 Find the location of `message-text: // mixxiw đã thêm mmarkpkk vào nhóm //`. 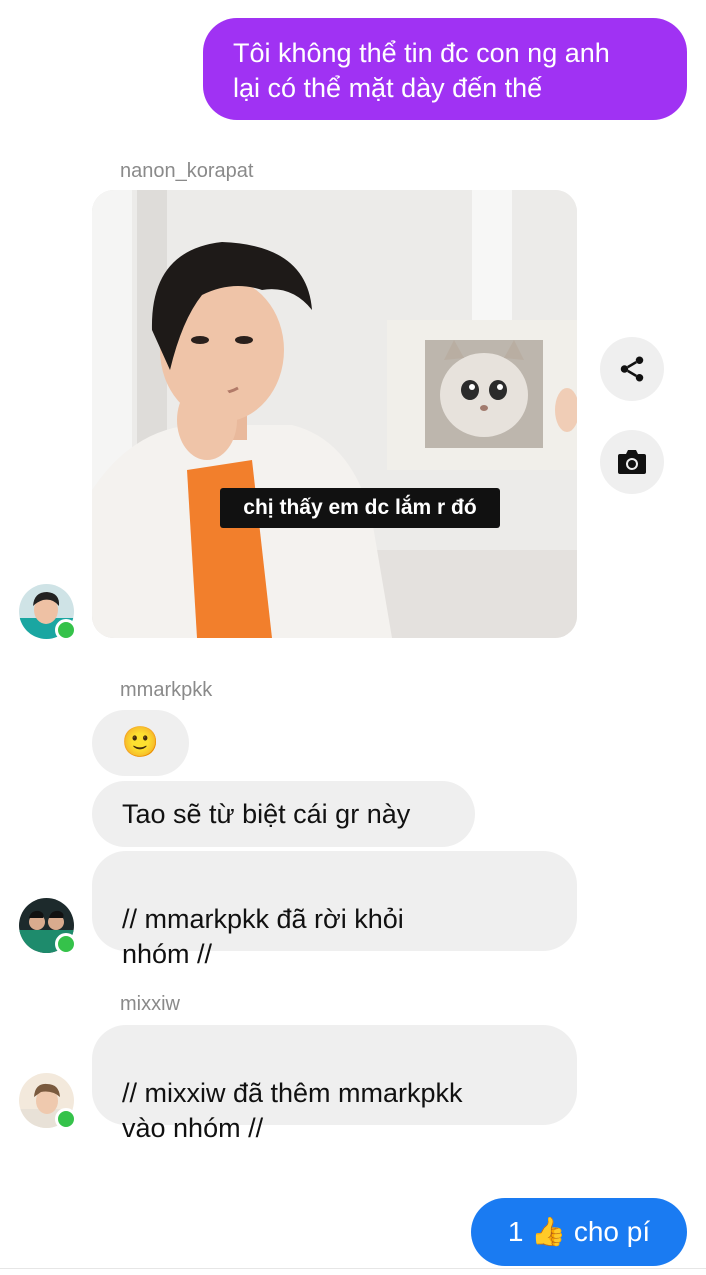

message-text: // mixxiw đã thêm mmarkpkk vào nhóm // is located at coordinates (292, 1110).